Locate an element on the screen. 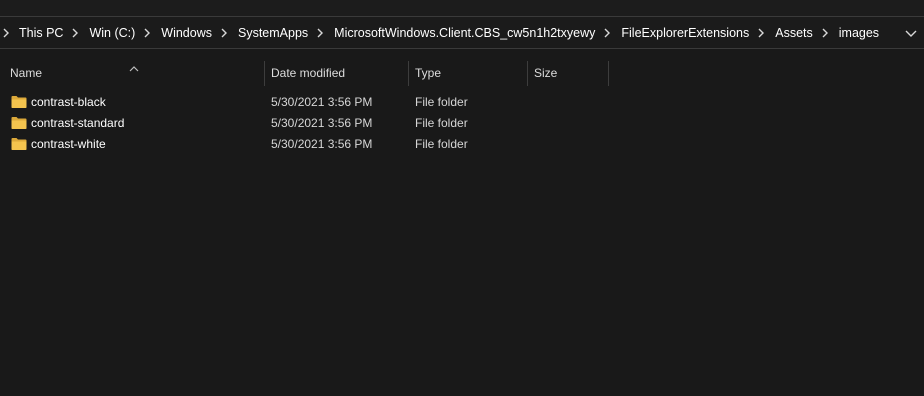  breadcrumb-item-images: images is located at coordinates (859, 33).